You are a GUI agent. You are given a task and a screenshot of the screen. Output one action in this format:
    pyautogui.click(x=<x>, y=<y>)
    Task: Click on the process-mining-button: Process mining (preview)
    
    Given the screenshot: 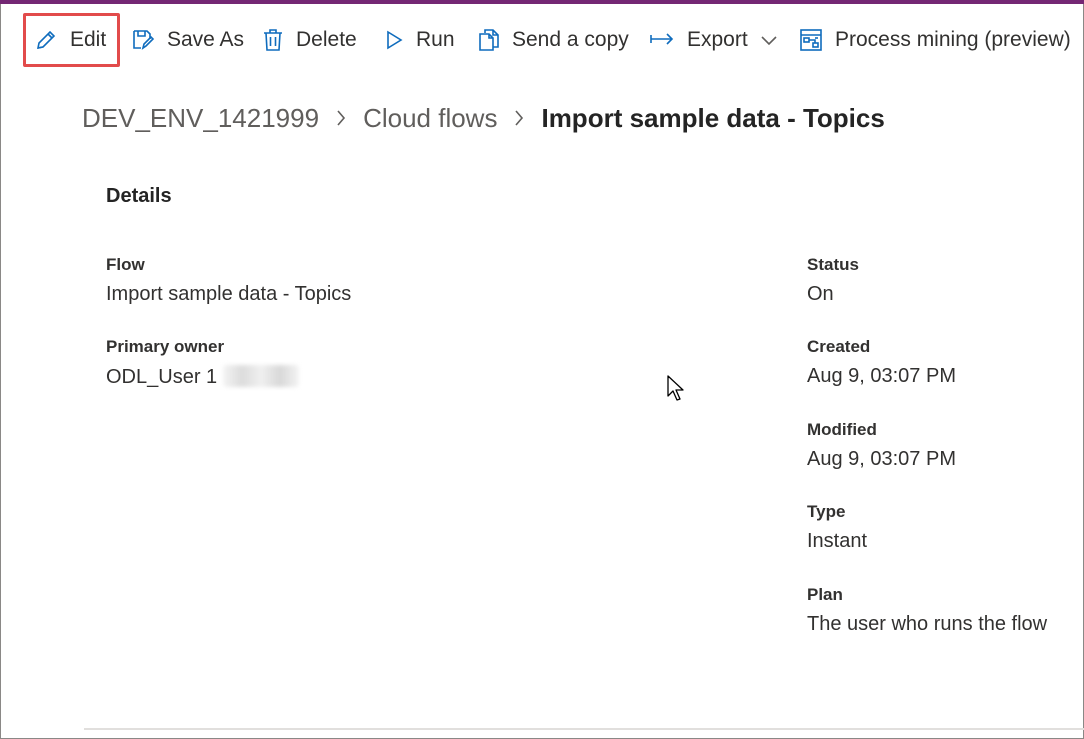 What is the action you would take?
    pyautogui.click(x=935, y=40)
    